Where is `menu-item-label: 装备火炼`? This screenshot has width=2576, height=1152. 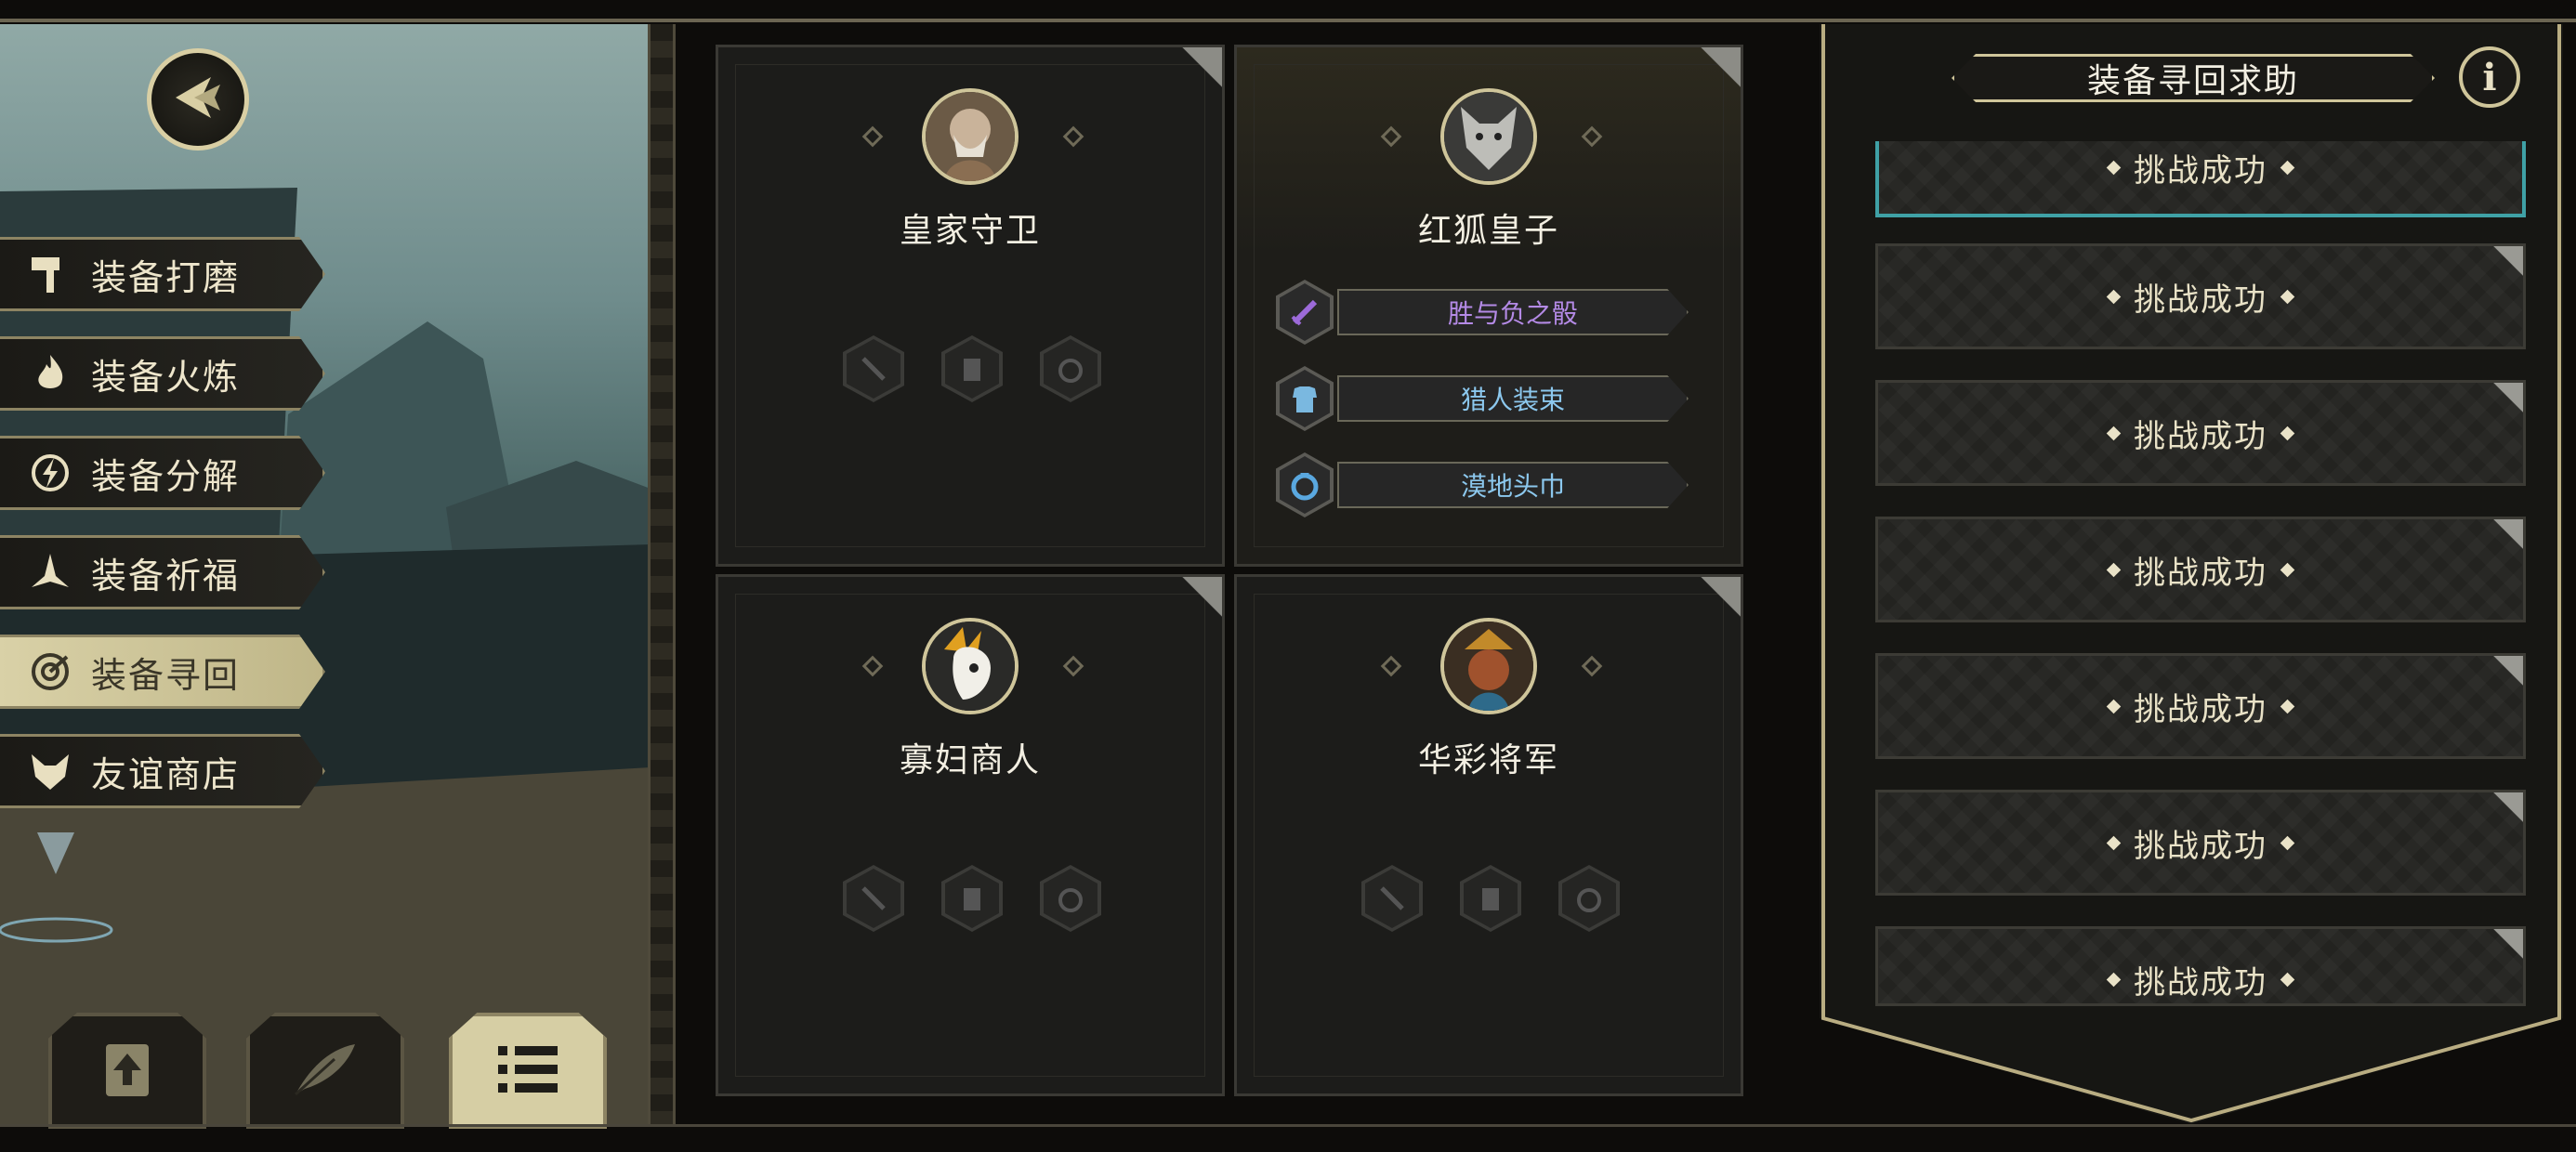 menu-item-label: 装备火炼 is located at coordinates (166, 377).